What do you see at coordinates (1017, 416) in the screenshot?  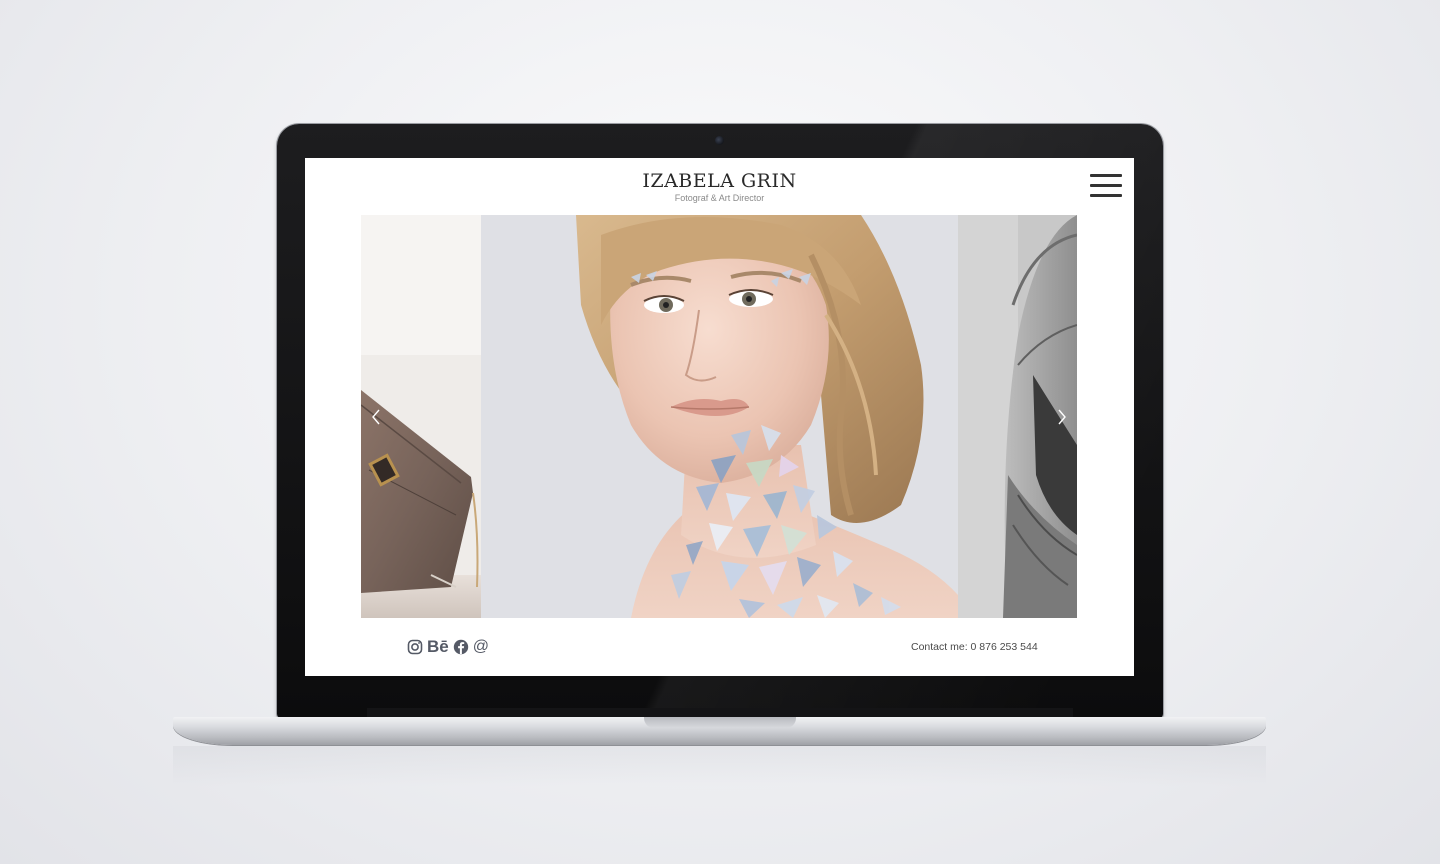 I see `carousel-slide-next` at bounding box center [1017, 416].